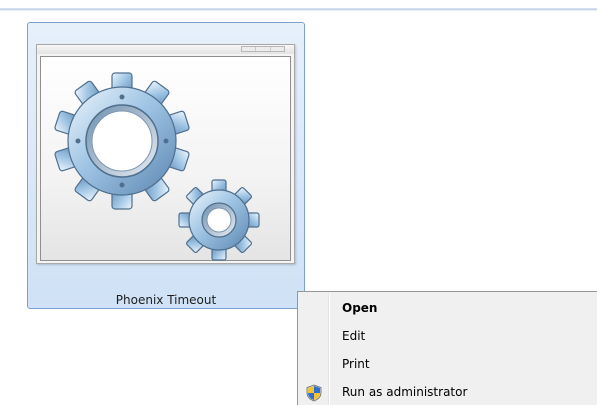 The height and width of the screenshot is (405, 597). What do you see at coordinates (447, 365) in the screenshot?
I see `menu-item-print: Print` at bounding box center [447, 365].